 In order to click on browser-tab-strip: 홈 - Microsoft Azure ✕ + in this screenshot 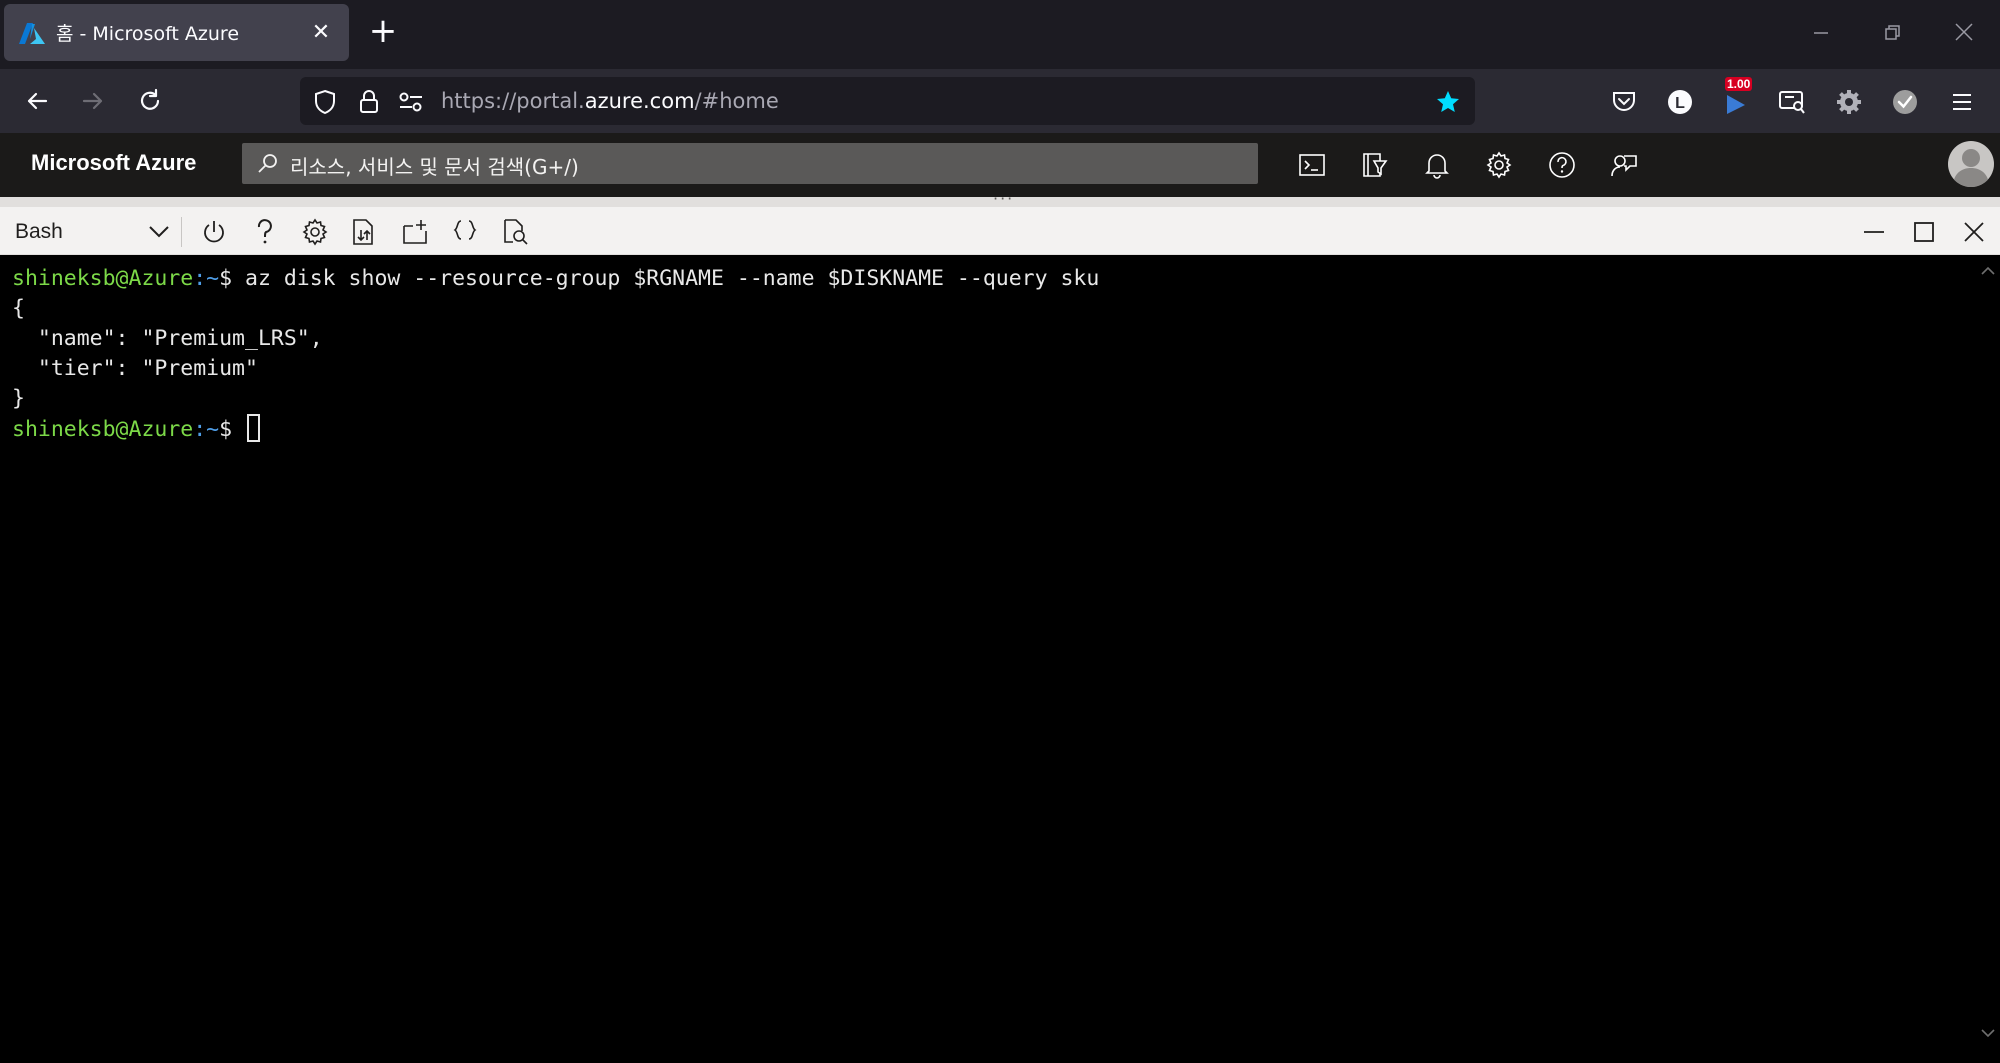, I will do `click(1000, 34)`.